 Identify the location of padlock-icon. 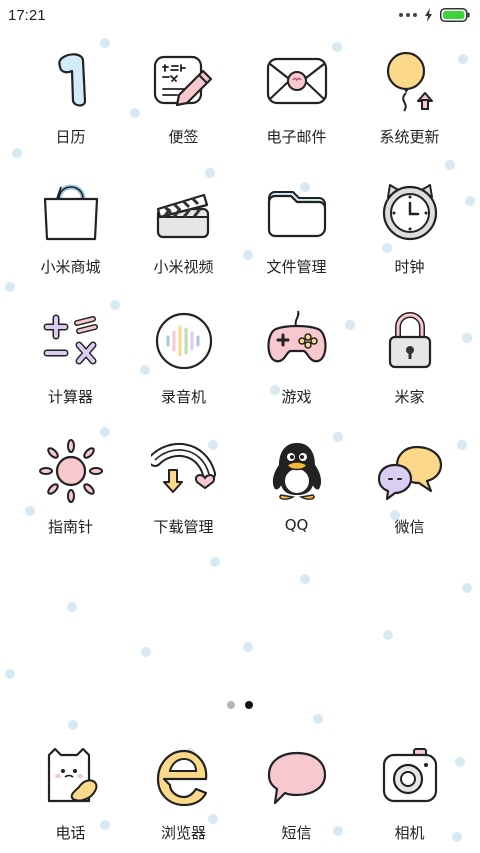
(410, 341).